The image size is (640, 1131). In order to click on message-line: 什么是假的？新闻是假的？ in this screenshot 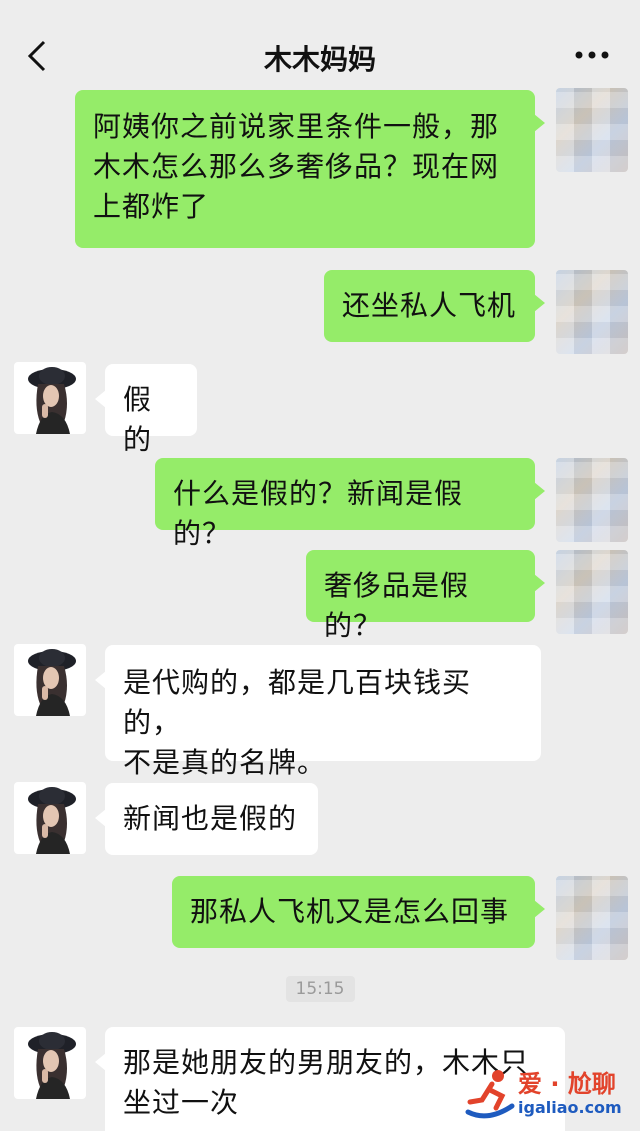, I will do `click(318, 513)`.